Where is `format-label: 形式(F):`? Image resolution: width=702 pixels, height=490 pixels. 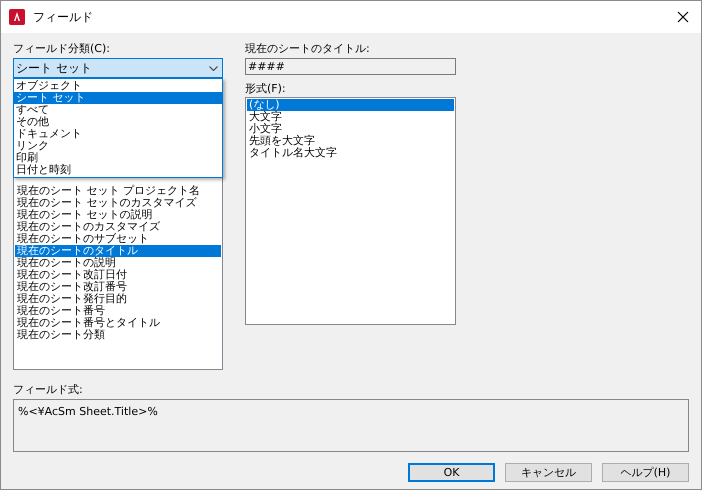 format-label: 形式(F): is located at coordinates (266, 89).